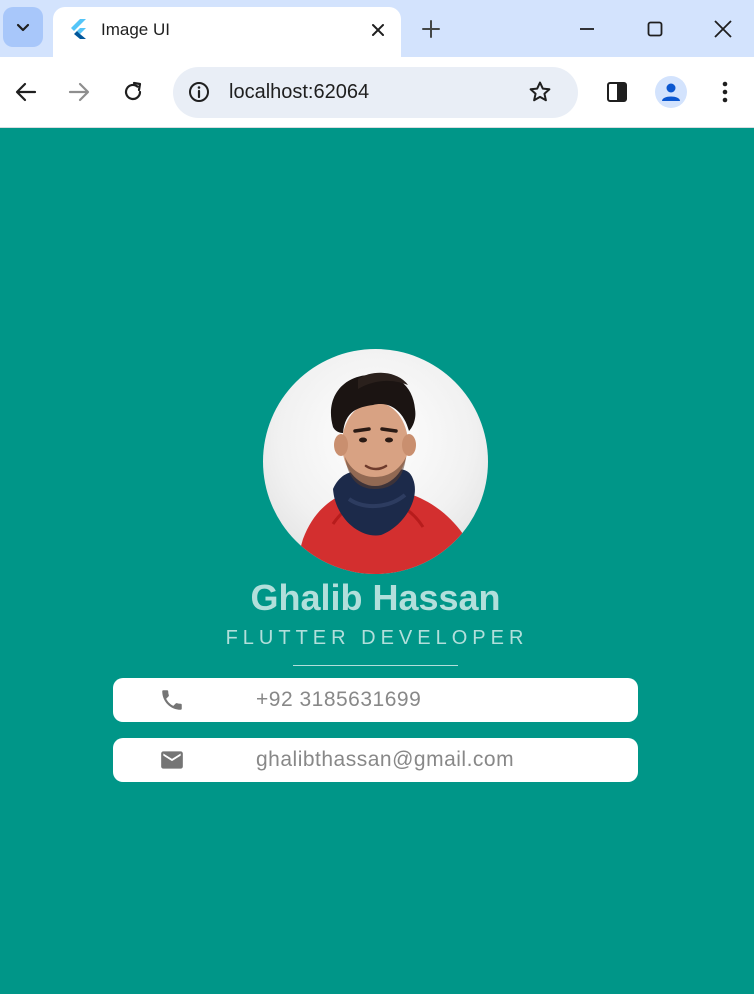  What do you see at coordinates (383, 473) in the screenshot?
I see `profile-photo` at bounding box center [383, 473].